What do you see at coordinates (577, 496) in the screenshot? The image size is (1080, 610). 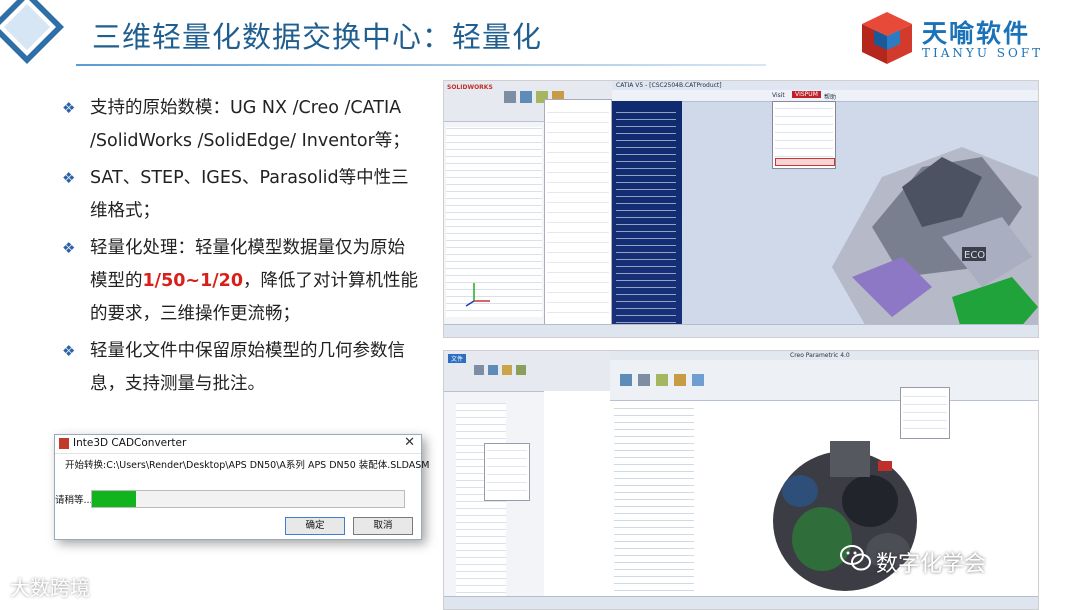 I see `graphics-area` at bounding box center [577, 496].